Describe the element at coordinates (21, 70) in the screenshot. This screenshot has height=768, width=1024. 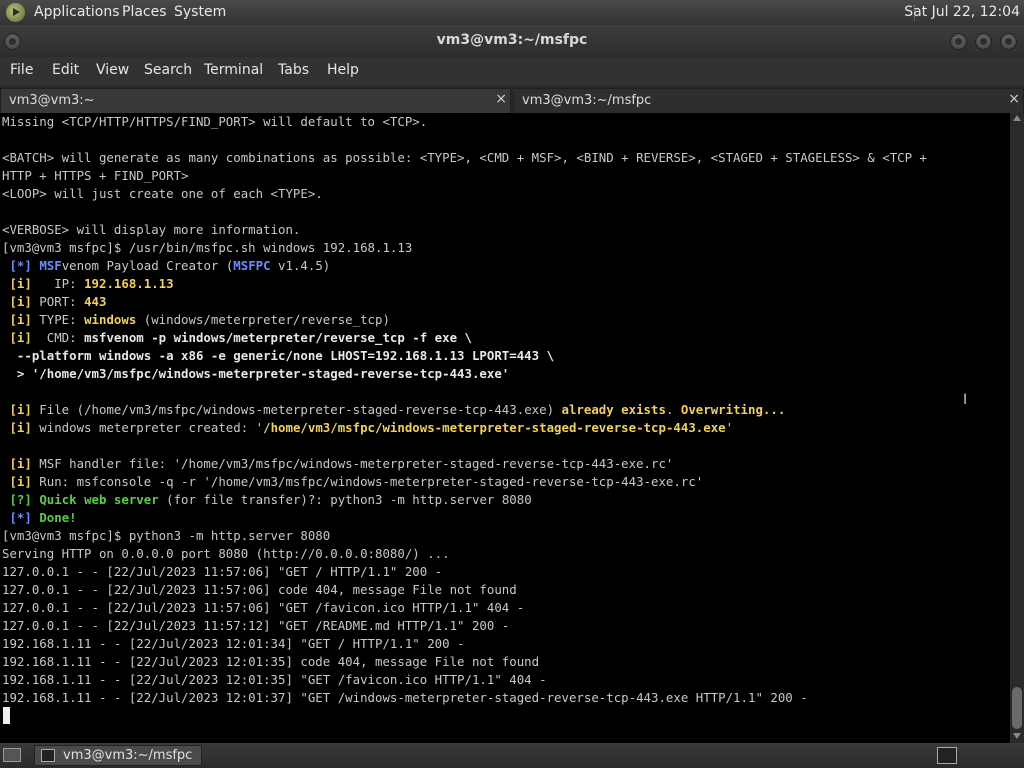
I see `menu-file: File` at that location.